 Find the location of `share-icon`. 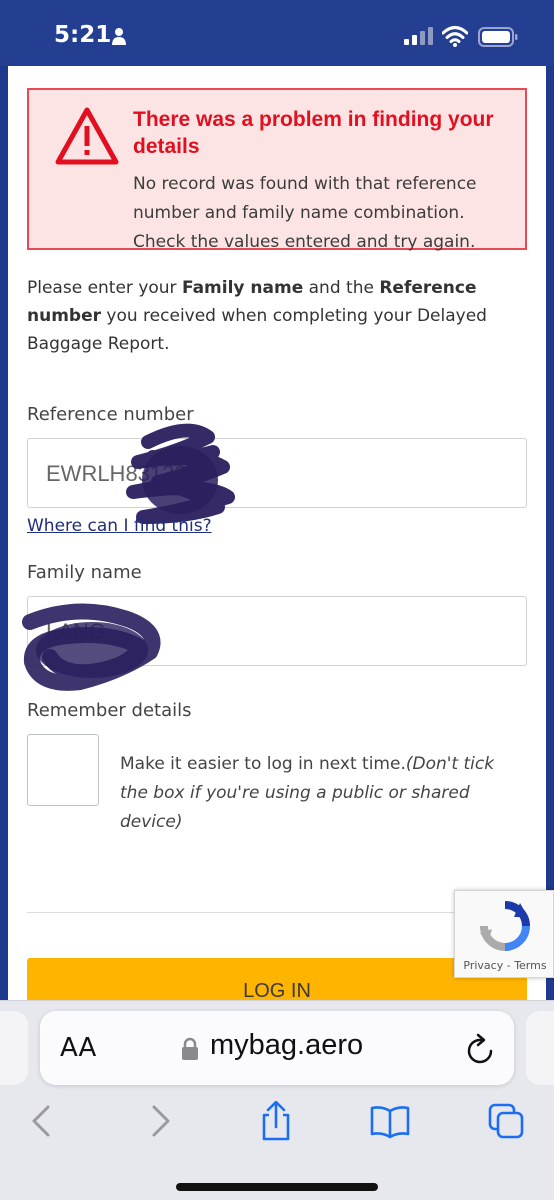

share-icon is located at coordinates (276, 1121).